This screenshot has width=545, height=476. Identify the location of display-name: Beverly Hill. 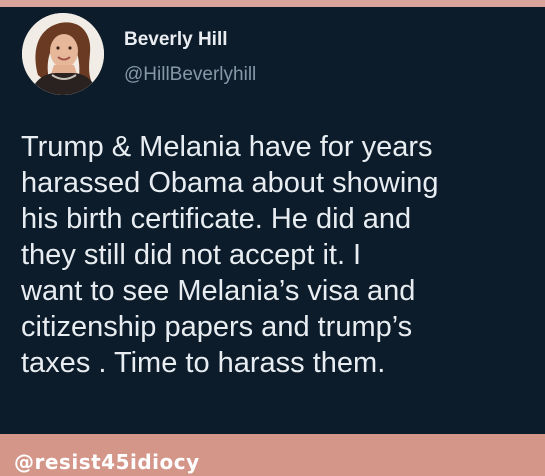
(176, 40).